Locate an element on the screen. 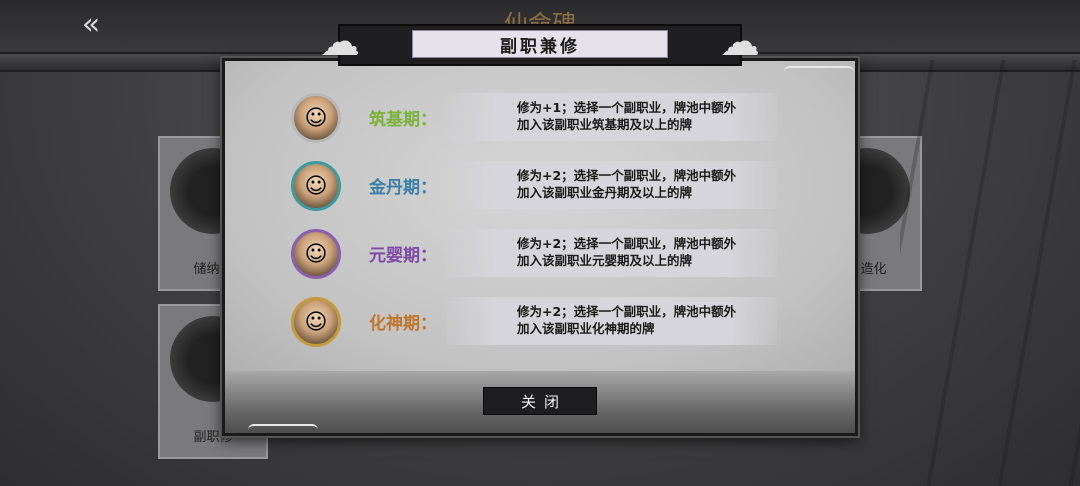  bamboo-decoration is located at coordinates (990, 273).